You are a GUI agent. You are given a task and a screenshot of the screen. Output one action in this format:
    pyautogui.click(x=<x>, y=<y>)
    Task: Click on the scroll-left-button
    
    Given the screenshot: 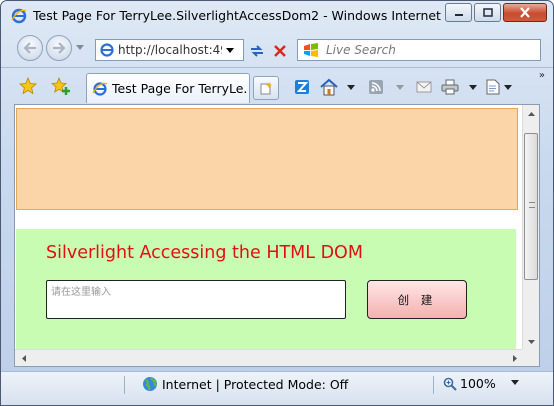 What is the action you would take?
    pyautogui.click(x=23, y=358)
    